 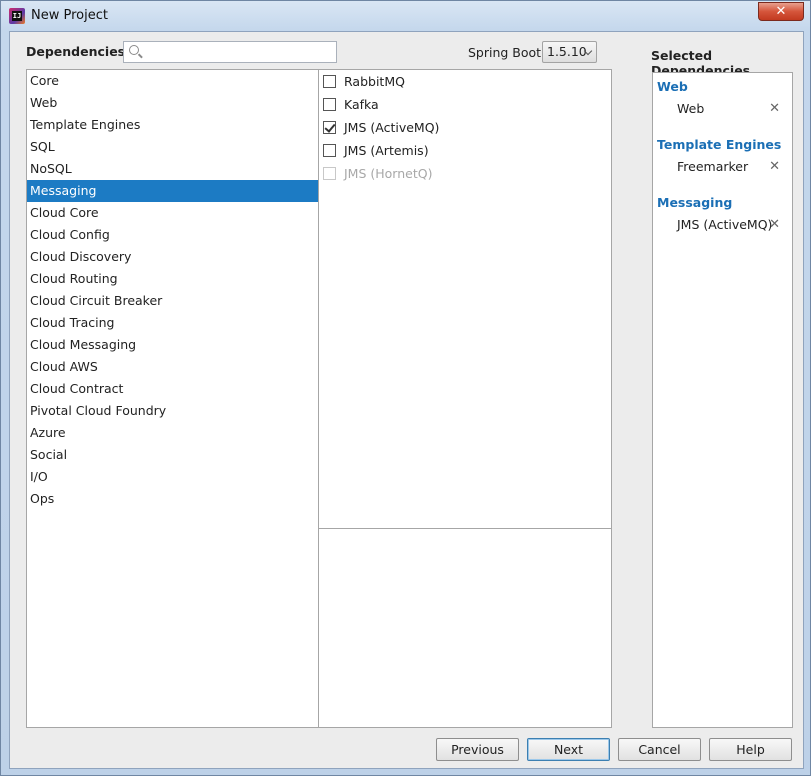 I want to click on category-item: NoSQL, so click(x=172, y=169).